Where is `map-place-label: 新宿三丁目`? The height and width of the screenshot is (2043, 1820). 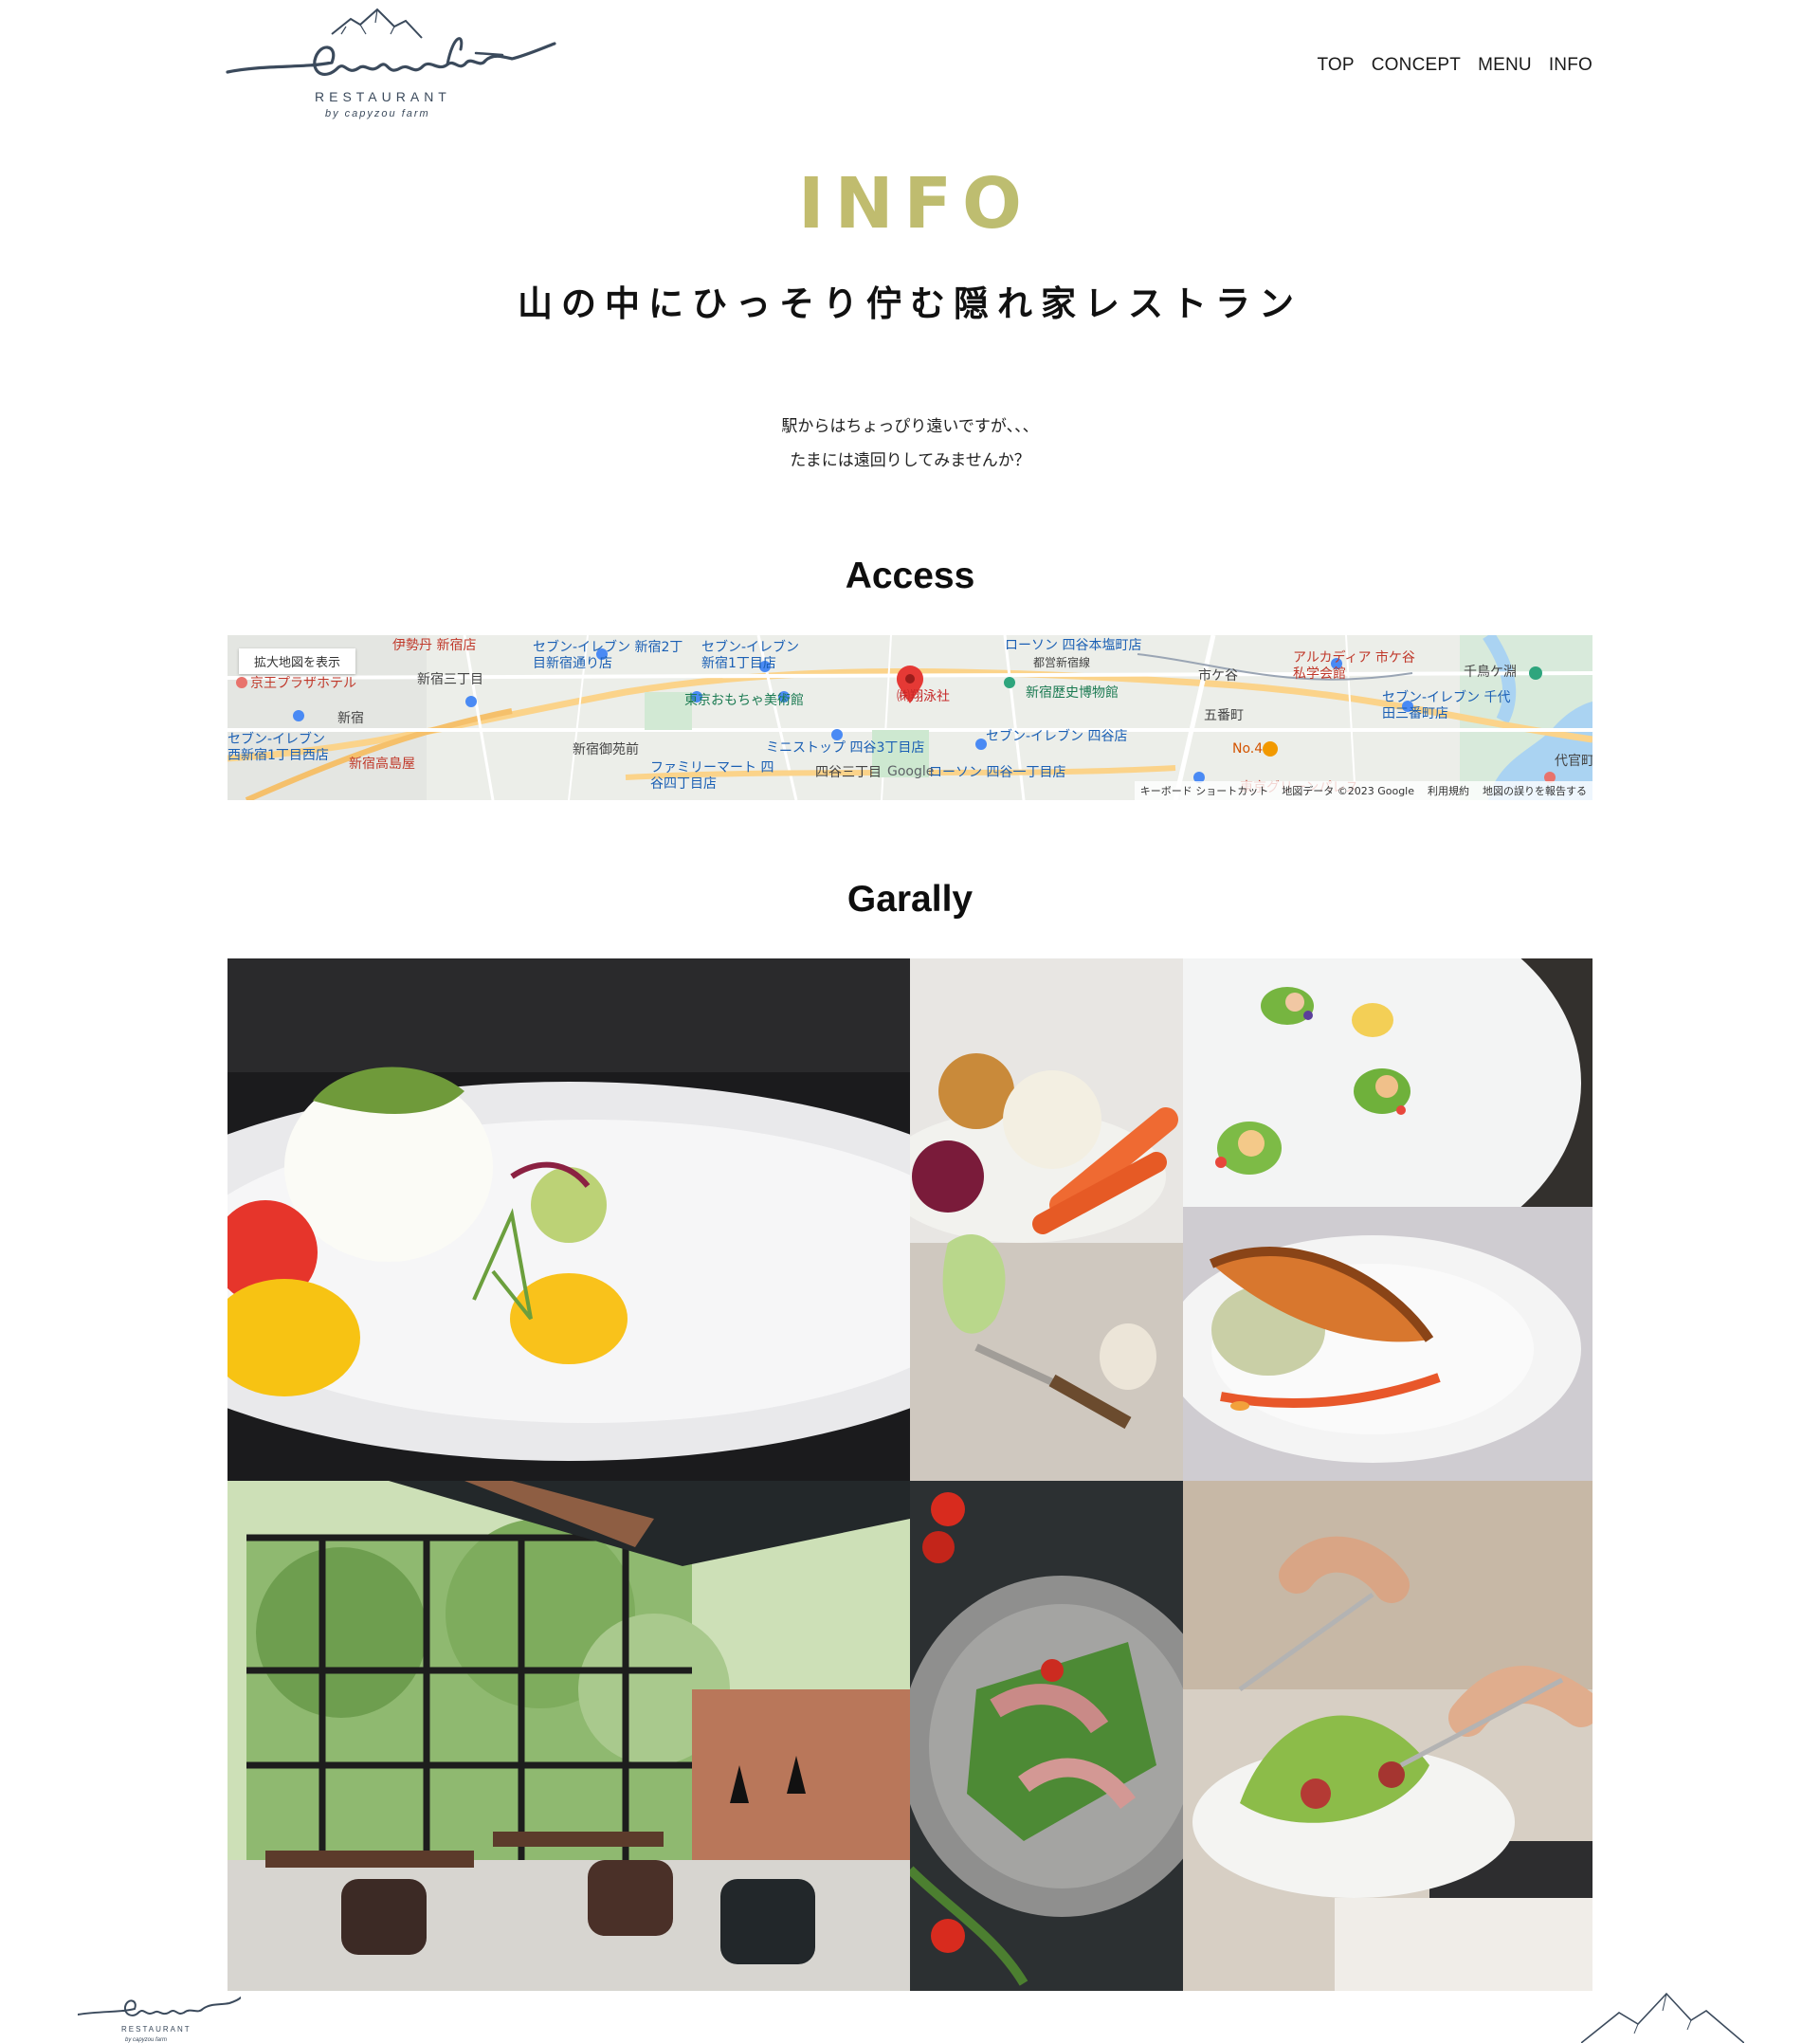 map-place-label: 新宿三丁目 is located at coordinates (450, 679).